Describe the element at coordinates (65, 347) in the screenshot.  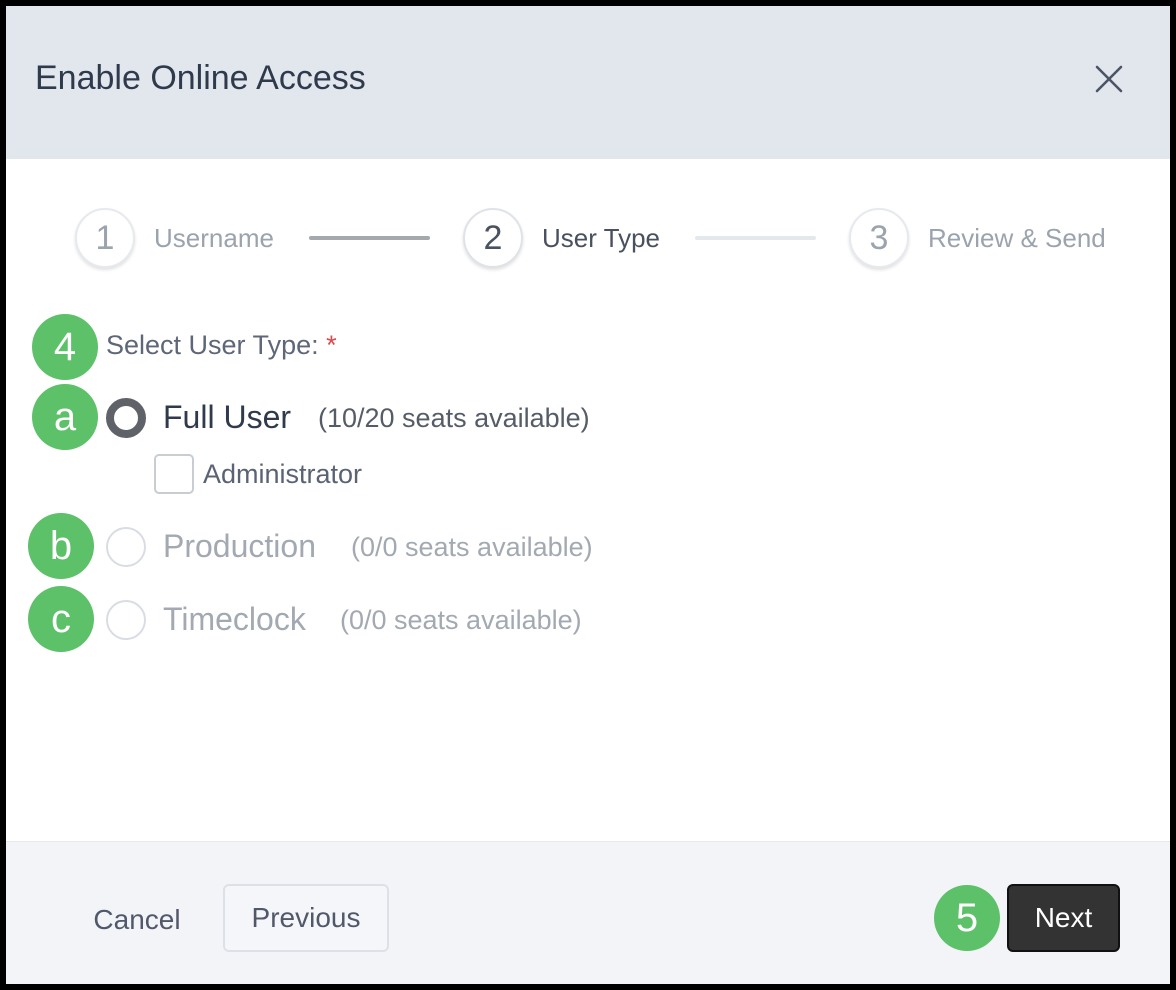
I see `annotation-badge-4: 4` at that location.